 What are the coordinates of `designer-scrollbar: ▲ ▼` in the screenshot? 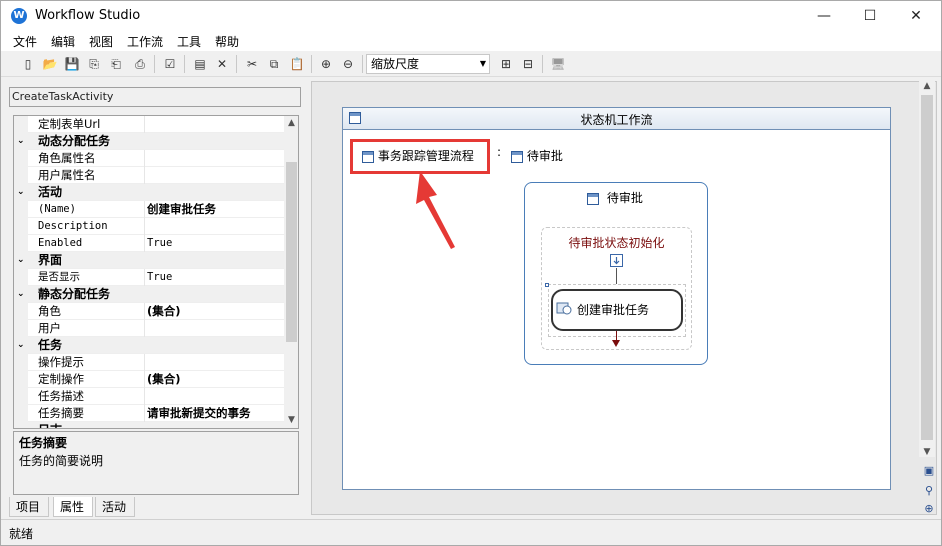 It's located at (927, 269).